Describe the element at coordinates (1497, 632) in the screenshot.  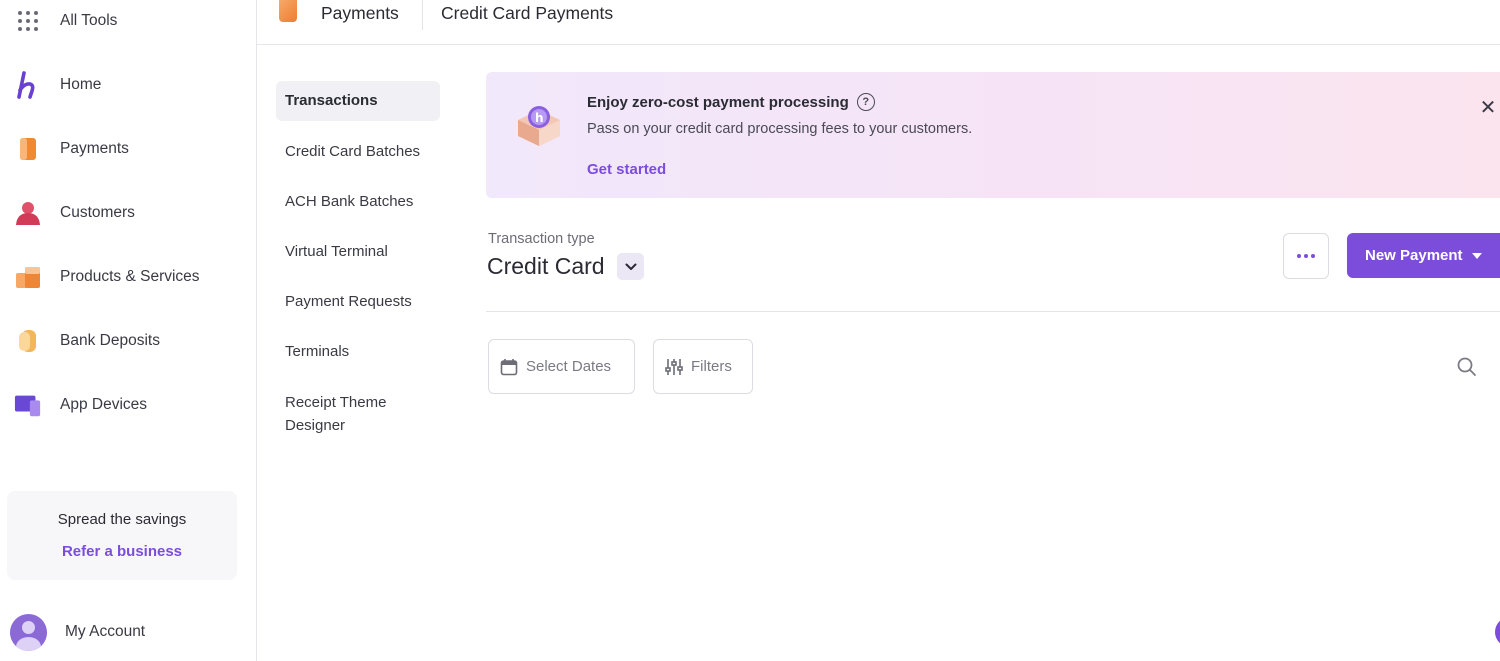
I see `chat-bubble-button` at that location.